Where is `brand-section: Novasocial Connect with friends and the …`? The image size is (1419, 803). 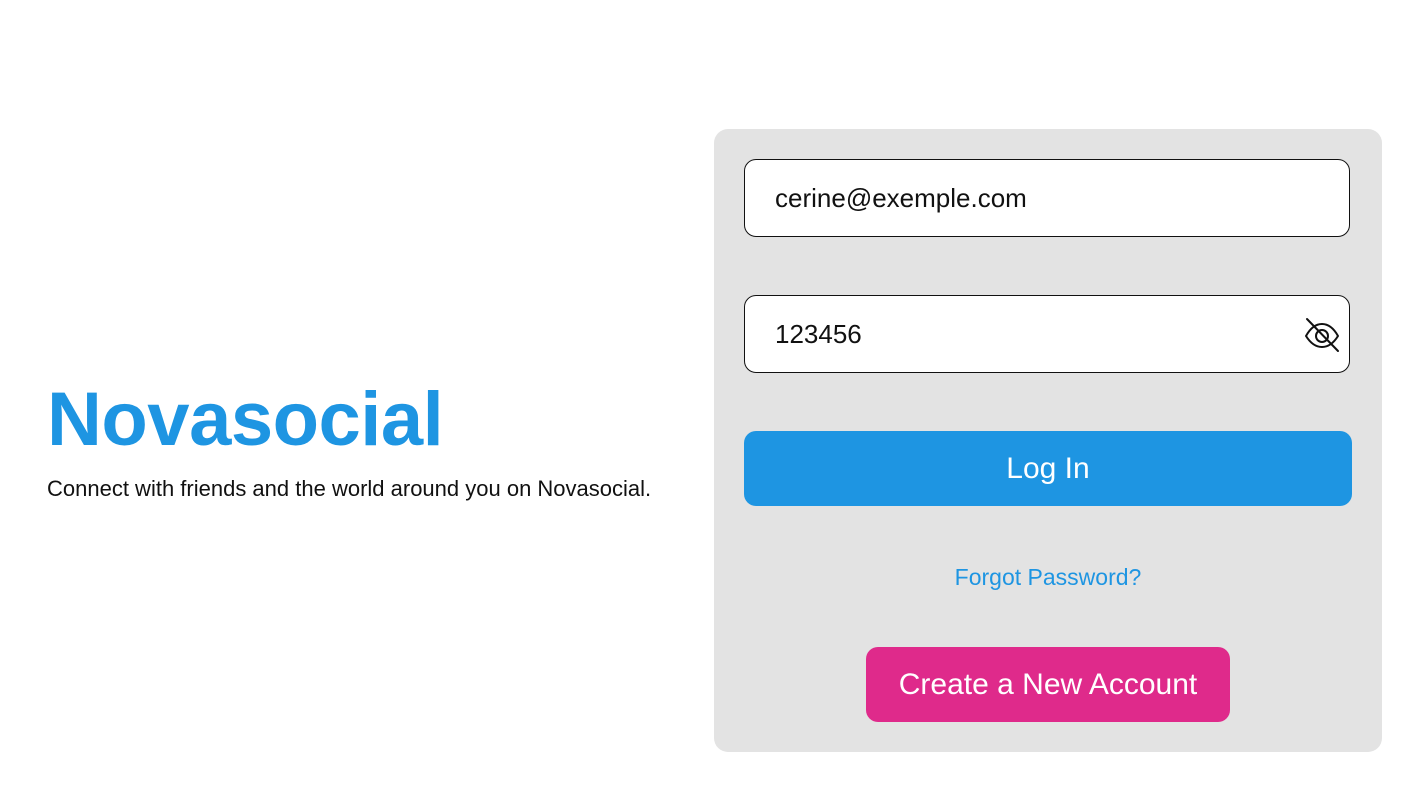
brand-section: Novasocial Connect with friends and the … is located at coordinates (377, 438).